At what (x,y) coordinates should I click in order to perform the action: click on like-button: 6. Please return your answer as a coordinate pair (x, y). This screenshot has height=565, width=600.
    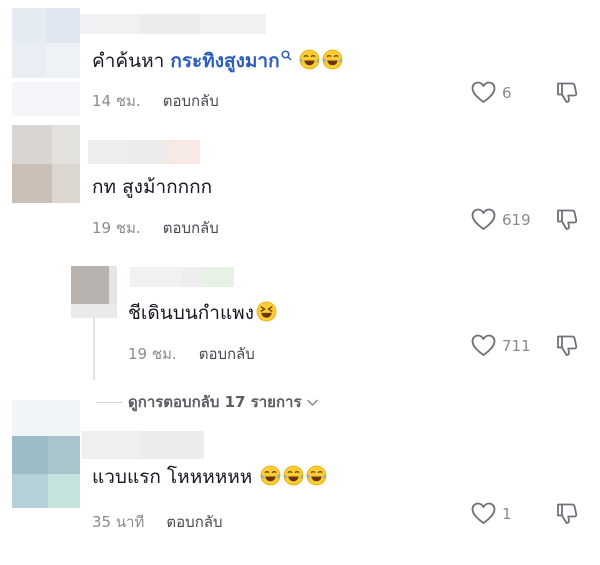
    Looking at the image, I should click on (491, 92).